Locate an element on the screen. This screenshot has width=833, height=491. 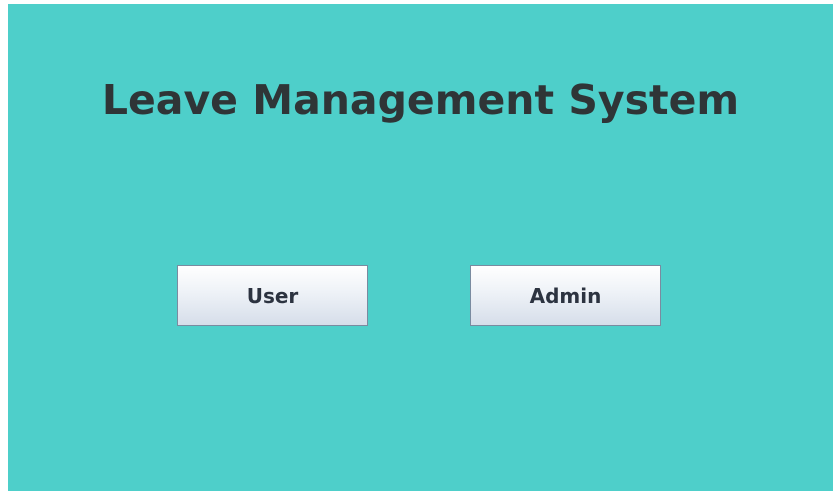
page-title: Leave Management System is located at coordinates (420, 100).